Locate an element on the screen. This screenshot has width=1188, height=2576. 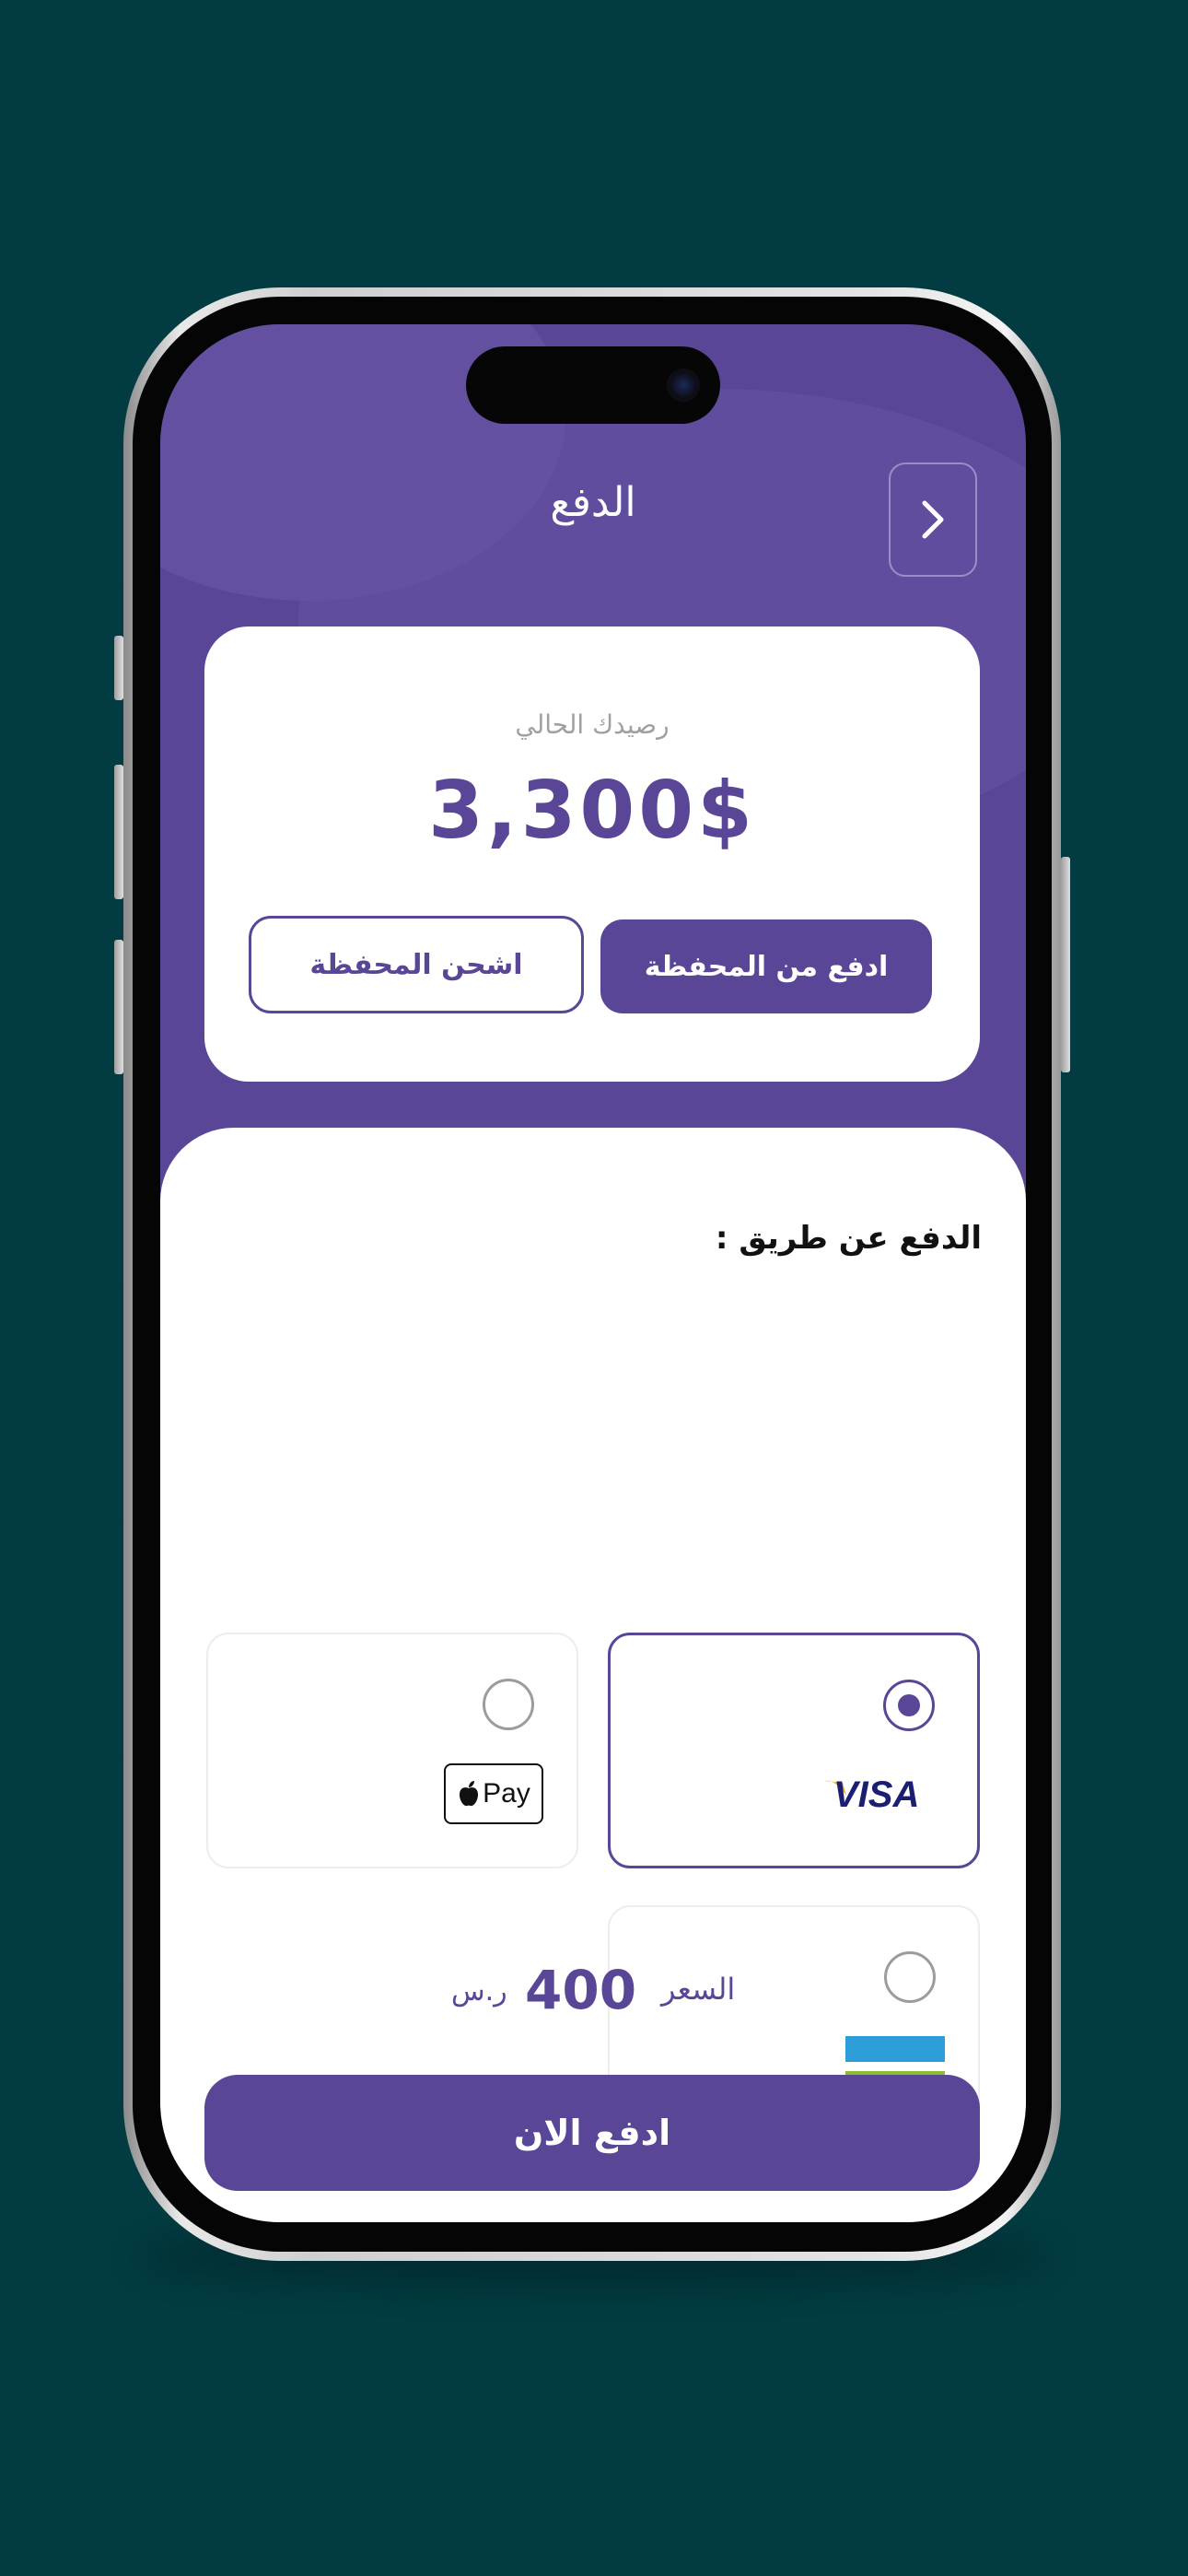
apple-pay-logo: Pay is located at coordinates (493, 1793).